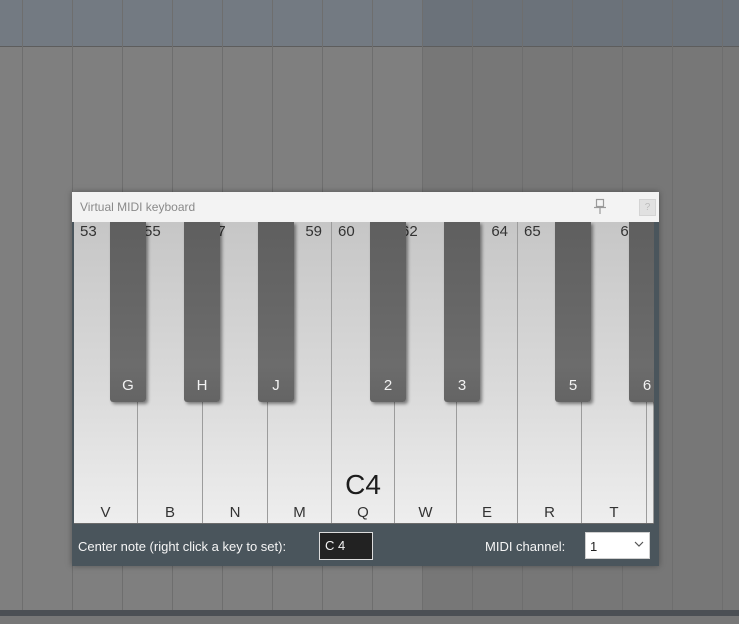 Image resolution: width=739 pixels, height=624 pixels. I want to click on key-shortcut: W, so click(425, 512).